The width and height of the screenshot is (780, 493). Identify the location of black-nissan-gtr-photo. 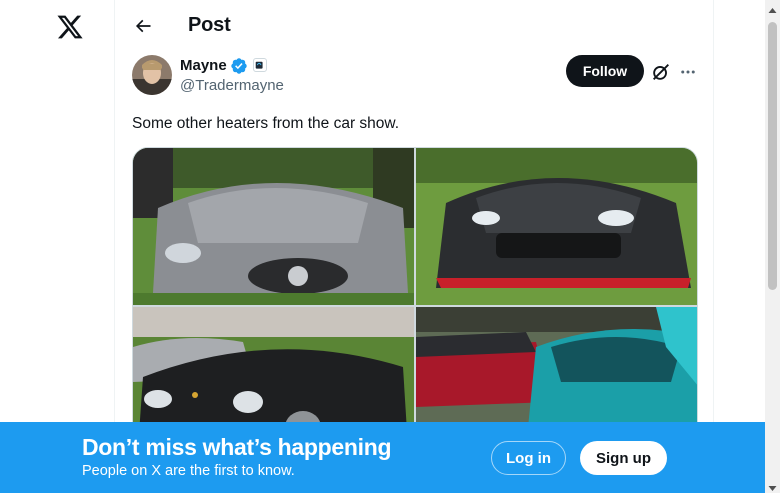
(556, 226).